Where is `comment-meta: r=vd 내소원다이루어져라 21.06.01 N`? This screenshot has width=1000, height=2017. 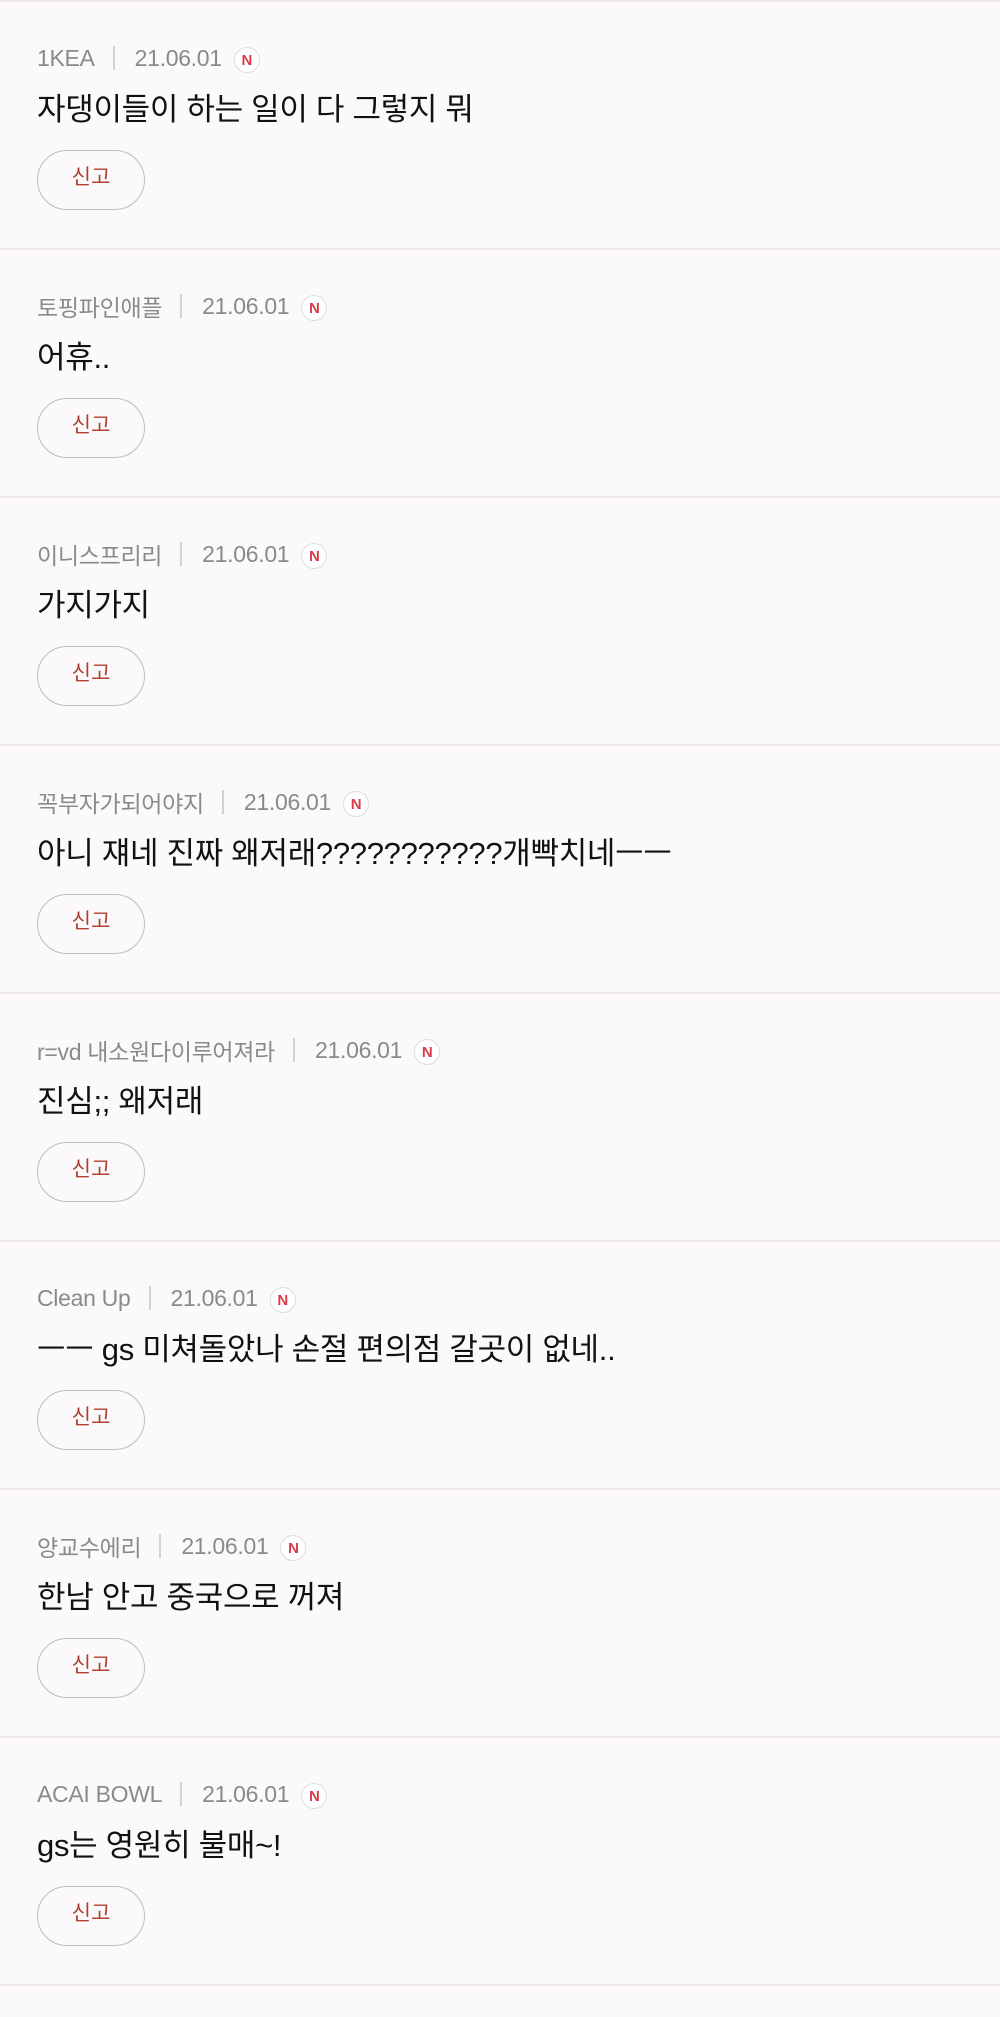
comment-meta: r=vd 내소원다이루어져라 21.06.01 N is located at coordinates (239, 1050).